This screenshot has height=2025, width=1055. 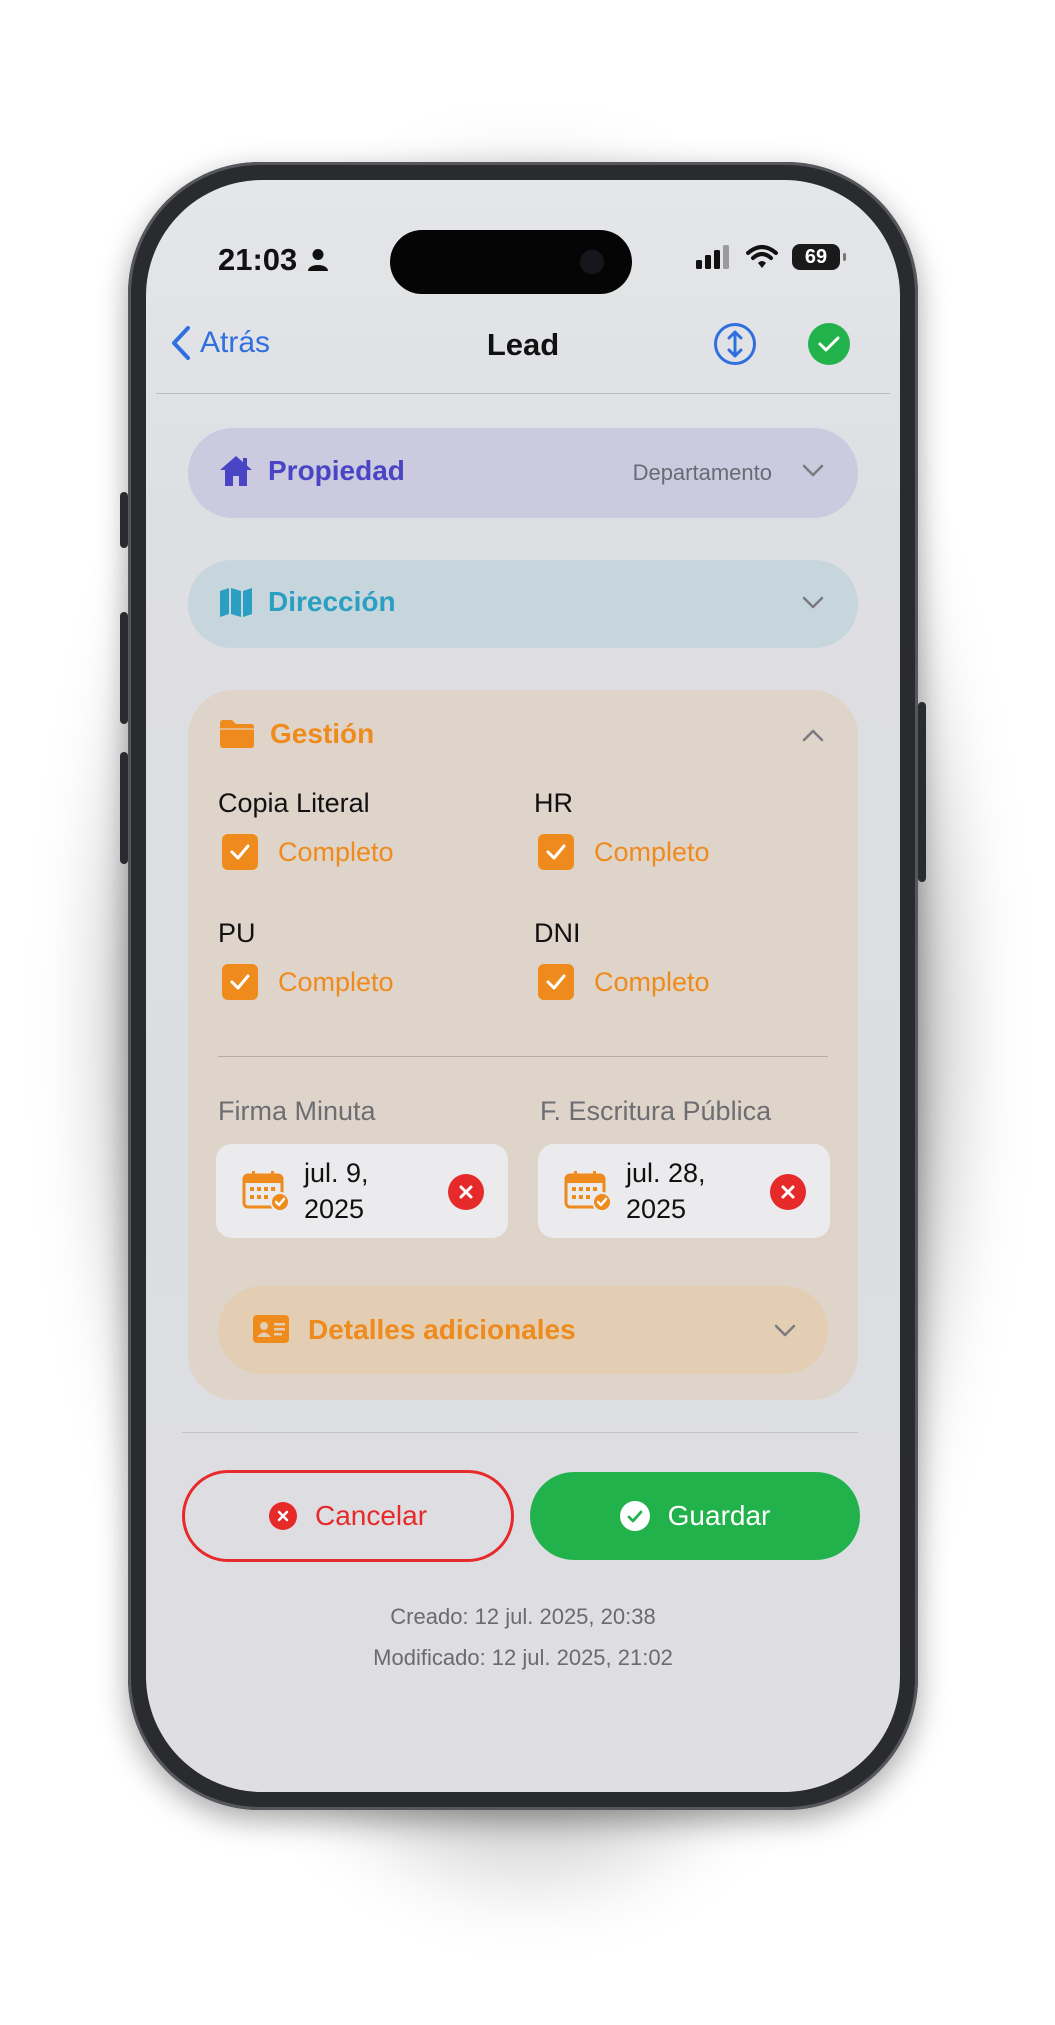 I want to click on navigation-bar: Atrás Lead, so click(x=523, y=349).